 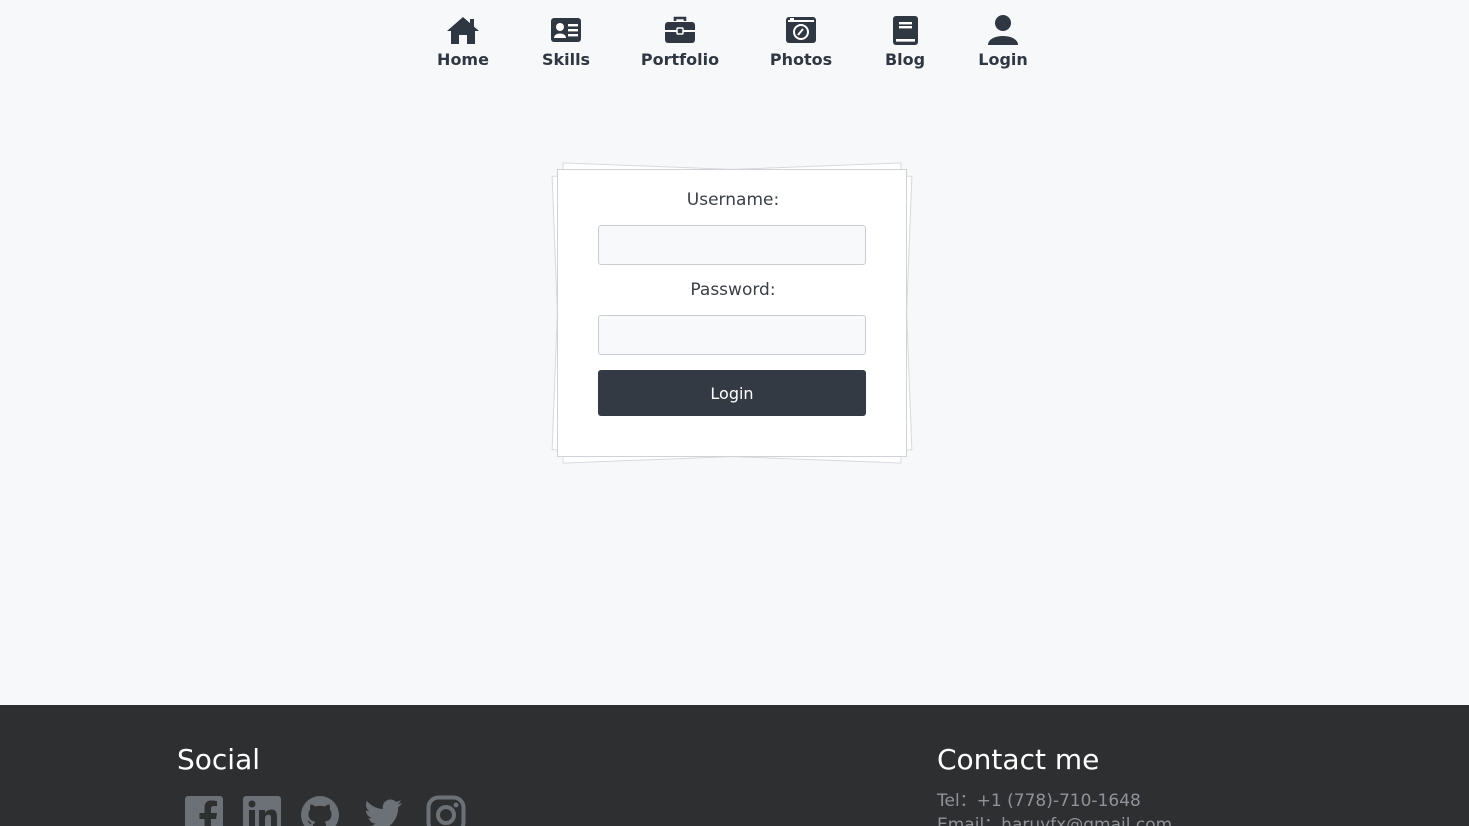 What do you see at coordinates (566, 59) in the screenshot?
I see `nav-label-skills: Skills` at bounding box center [566, 59].